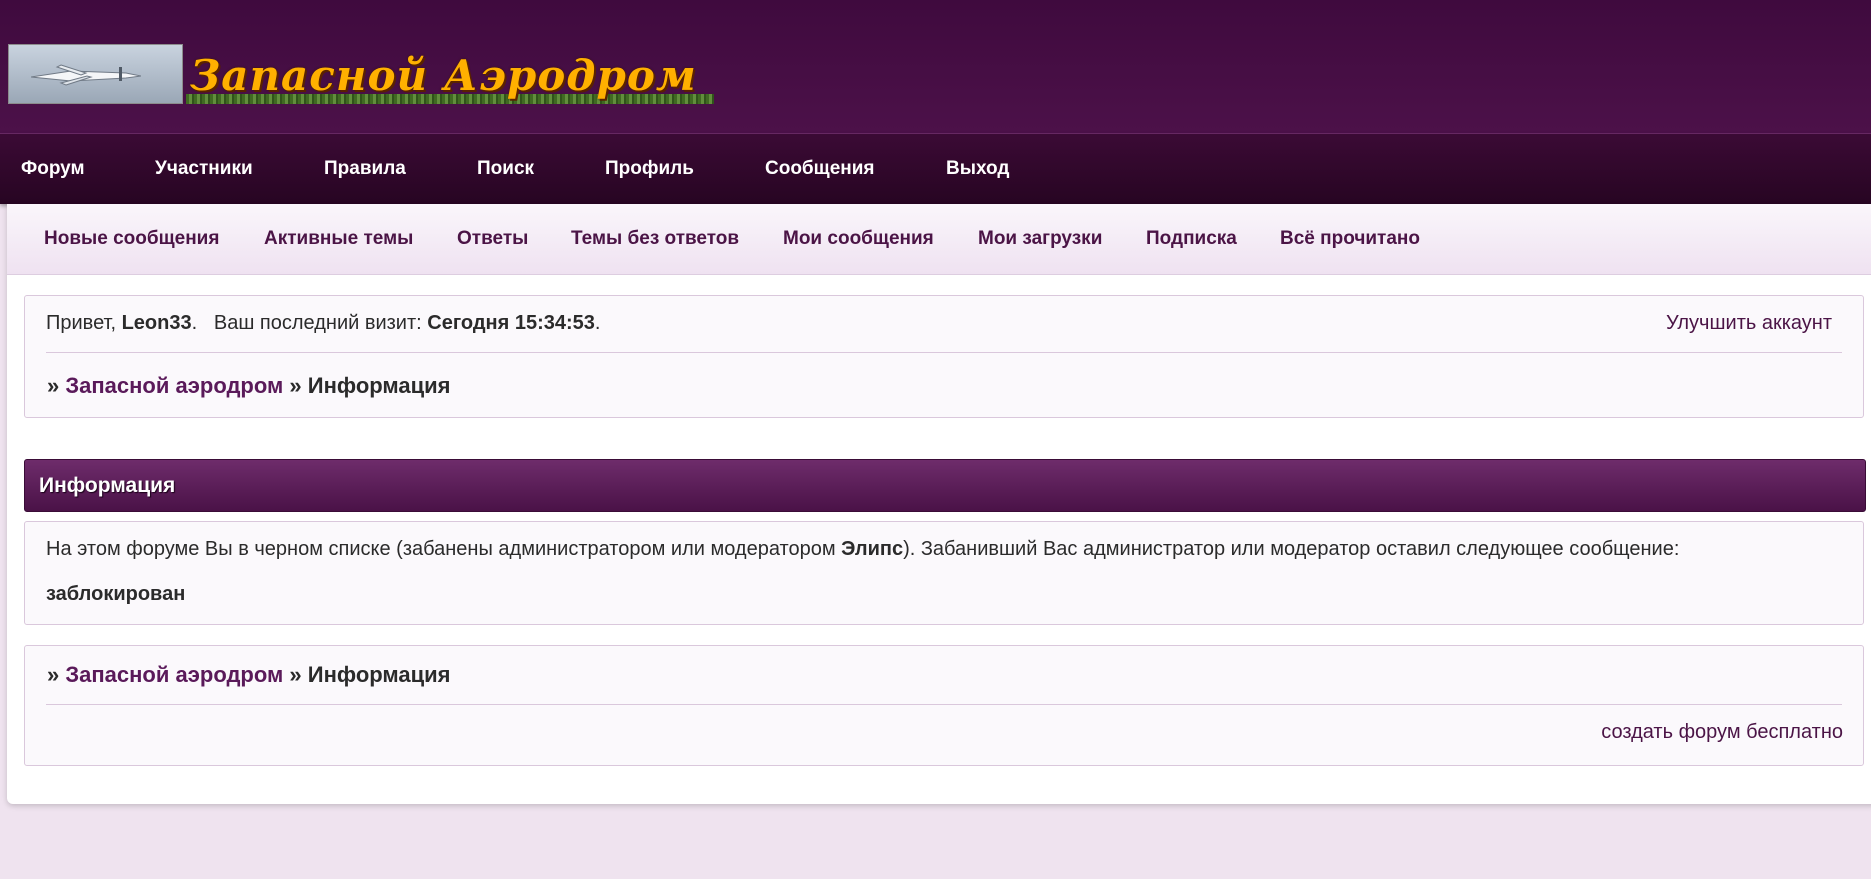  What do you see at coordinates (820, 169) in the screenshot?
I see `nav-messages: Сообщения` at bounding box center [820, 169].